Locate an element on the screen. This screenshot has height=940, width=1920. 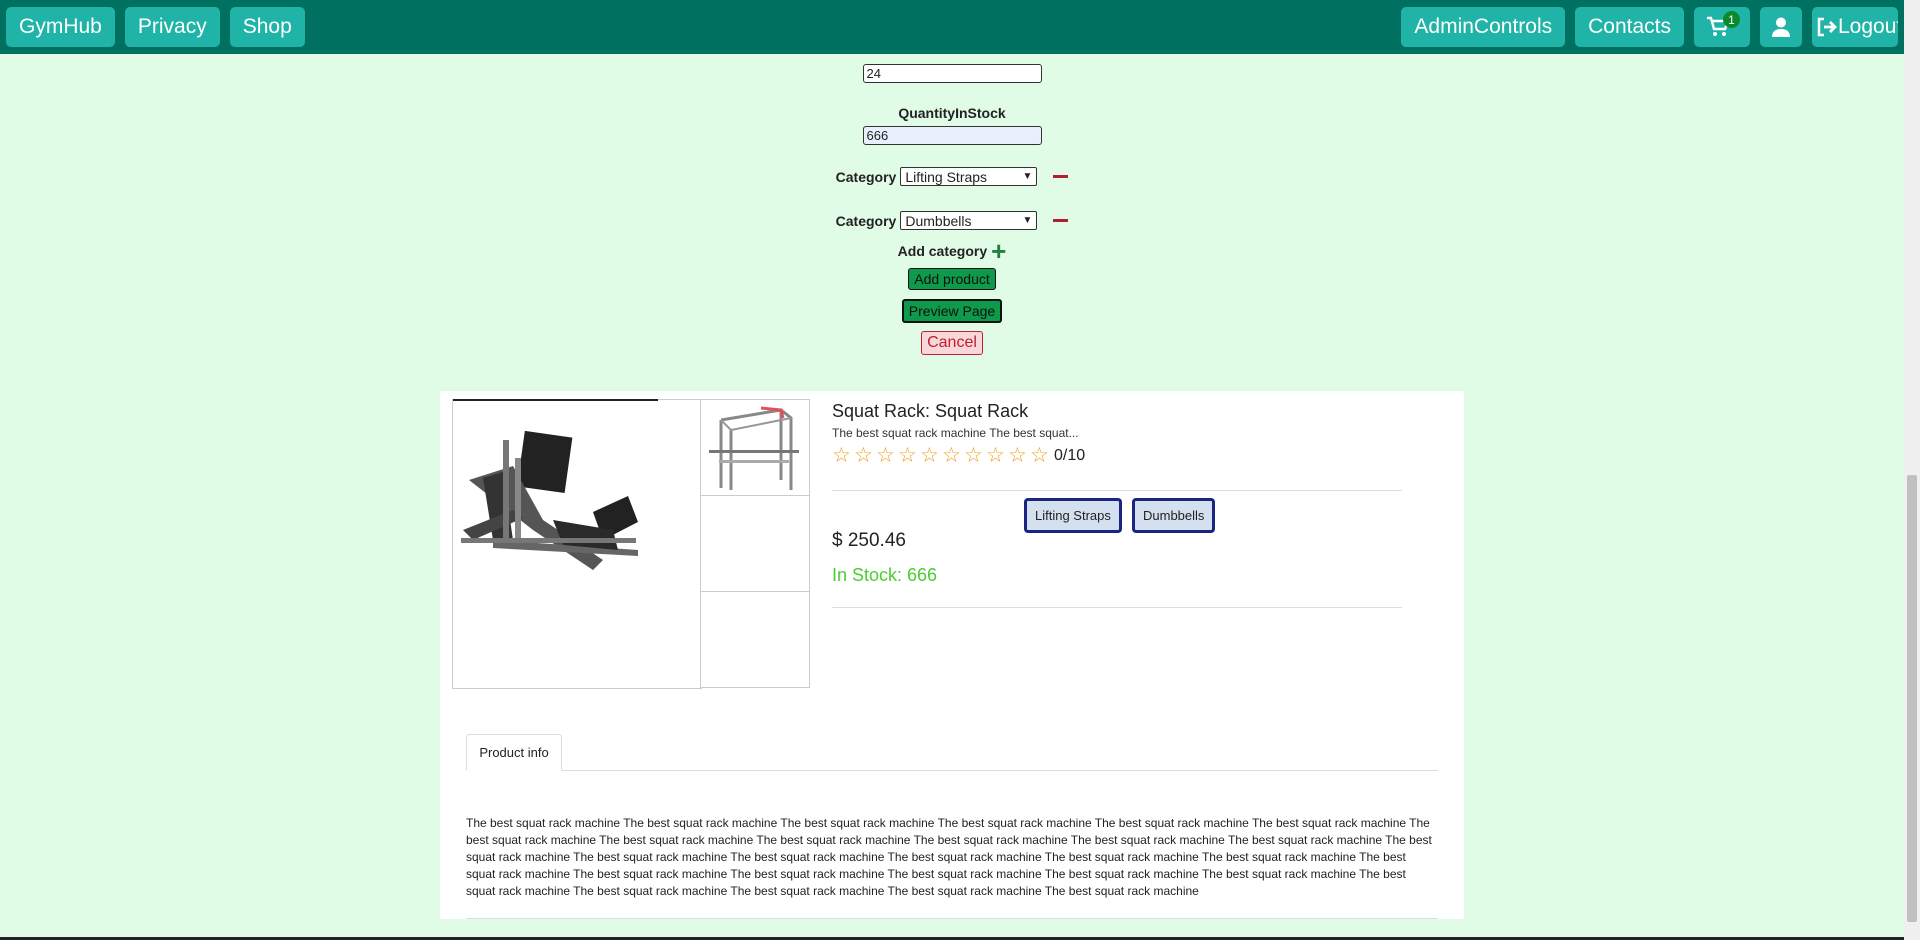
privacy-link: Privacy is located at coordinates (172, 27).